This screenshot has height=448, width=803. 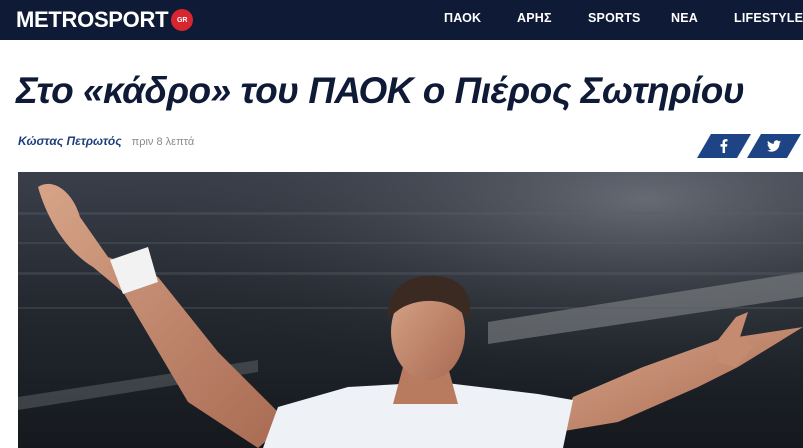 What do you see at coordinates (684, 18) in the screenshot?
I see `nav-item-nea: ΝΕΑ` at bounding box center [684, 18].